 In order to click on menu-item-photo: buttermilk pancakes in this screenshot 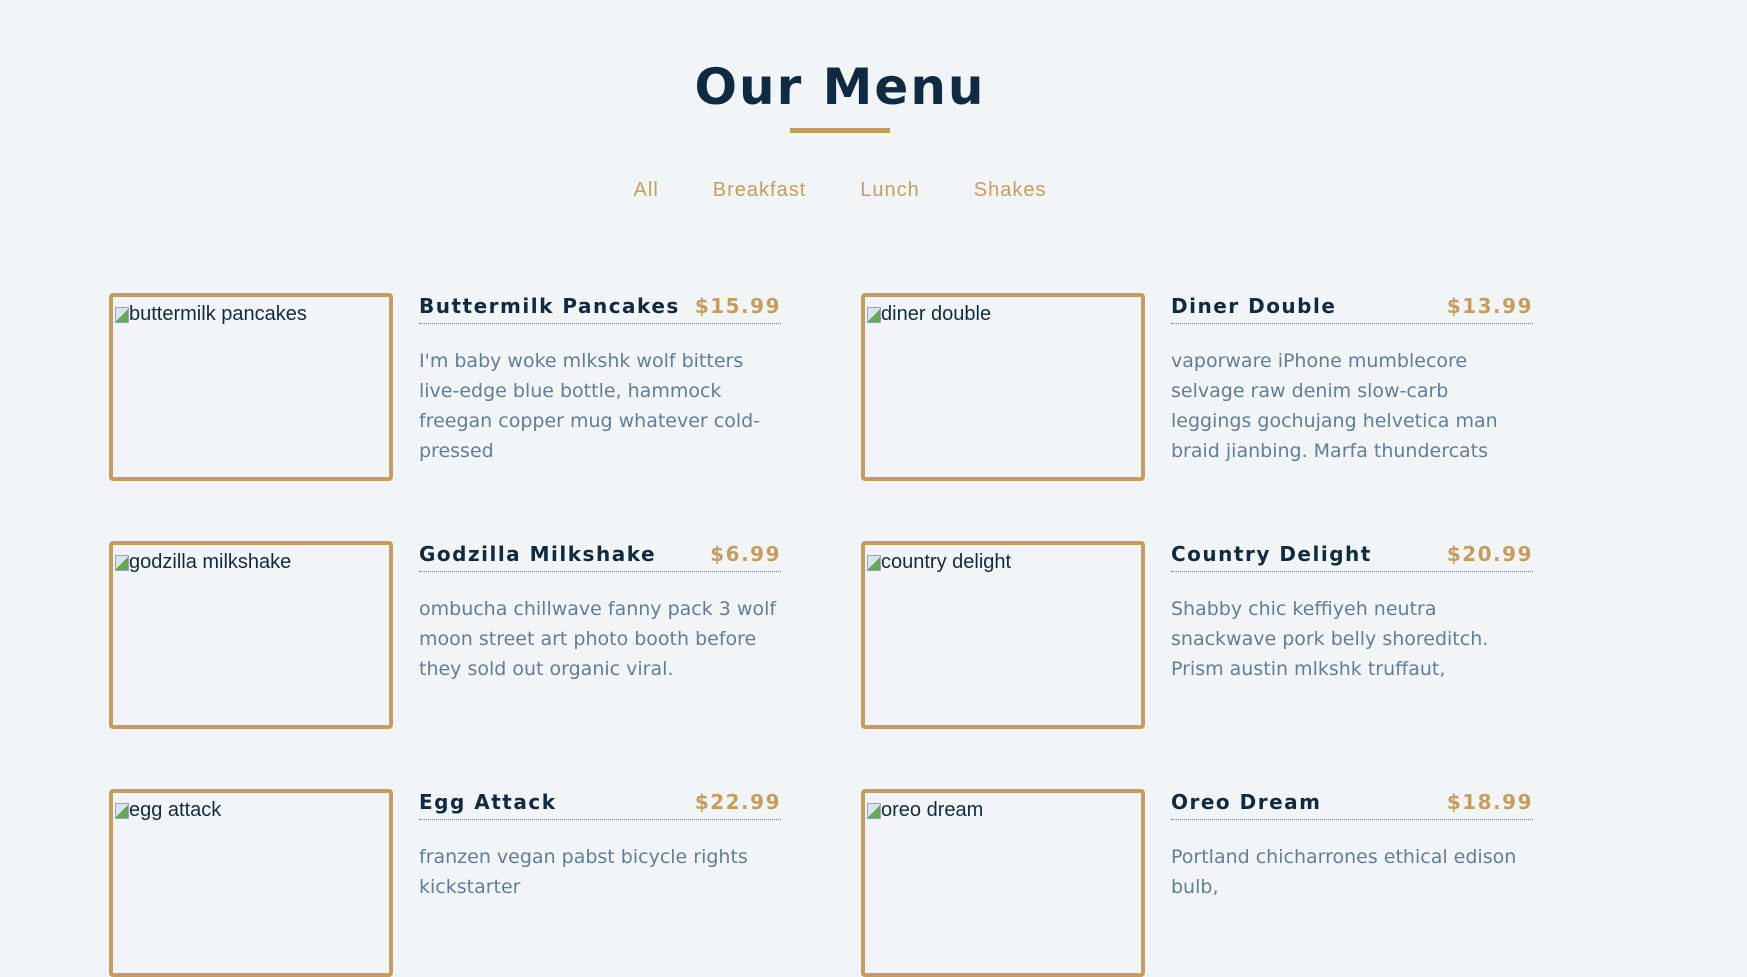, I will do `click(251, 387)`.